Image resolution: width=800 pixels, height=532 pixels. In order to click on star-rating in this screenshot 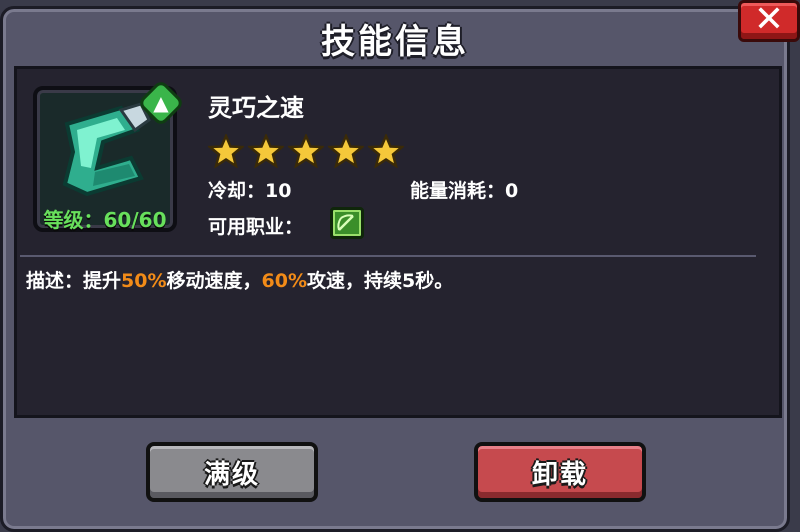, I will do `click(306, 151)`.